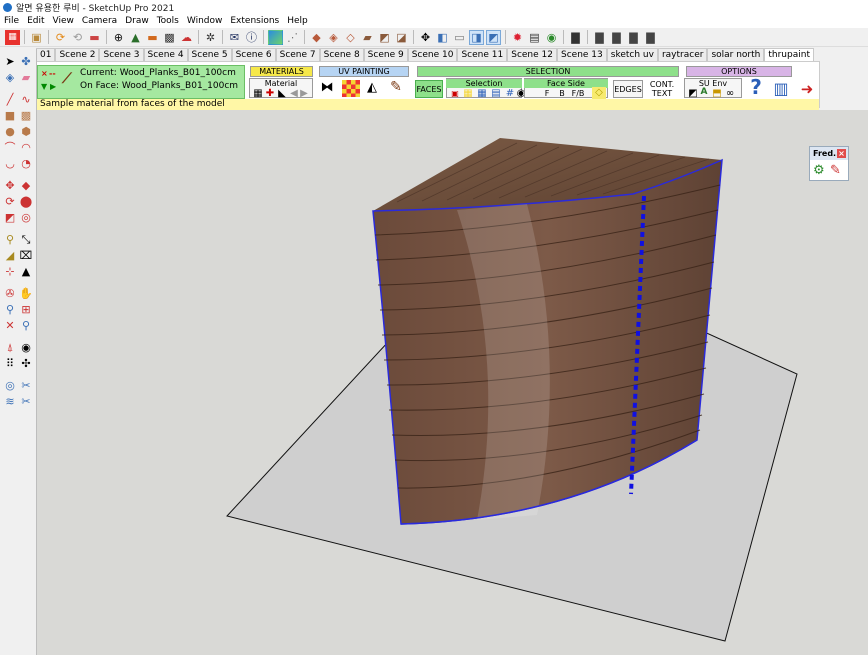 The height and width of the screenshot is (655, 868). I want to click on info-icon: ⓘ, so click(251, 37).